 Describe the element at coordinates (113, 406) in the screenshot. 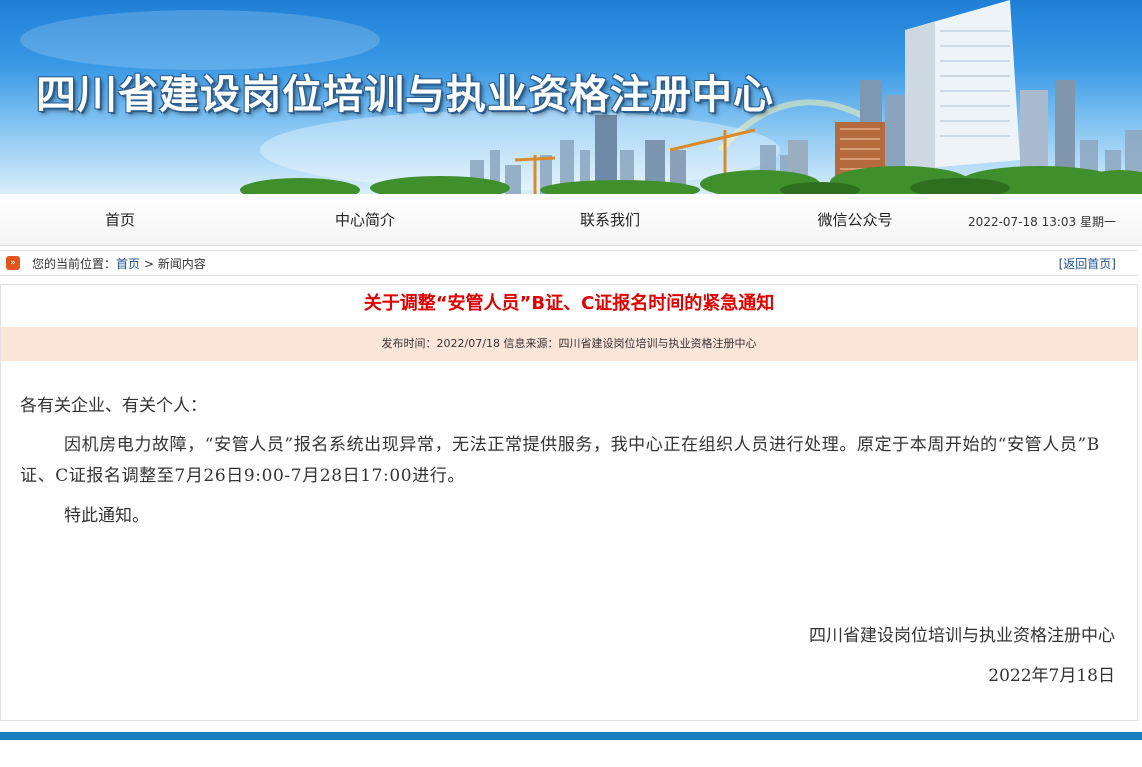

I see `article-greeting: 各有关企业、有关个人：` at that location.